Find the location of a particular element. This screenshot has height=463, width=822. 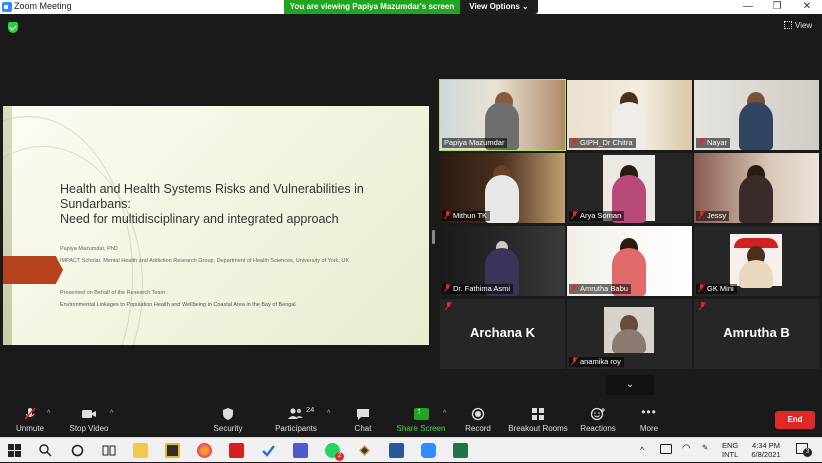

language-code: ENG is located at coordinates (730, 445).